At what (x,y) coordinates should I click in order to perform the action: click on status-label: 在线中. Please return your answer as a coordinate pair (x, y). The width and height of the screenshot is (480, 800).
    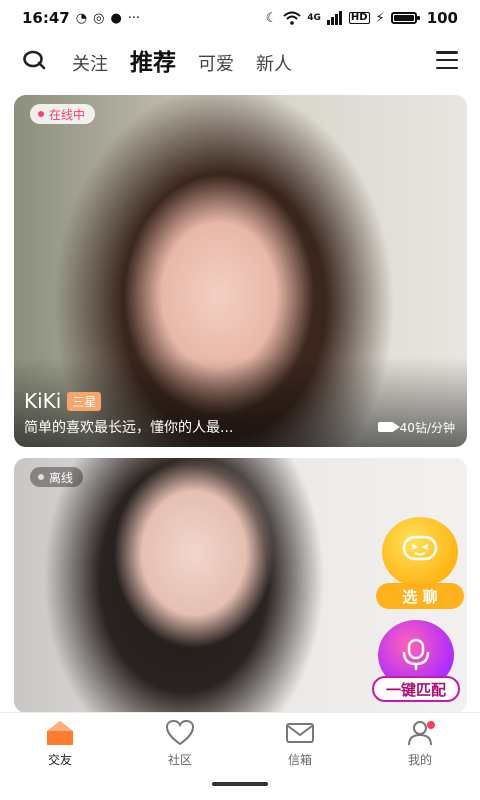
    Looking at the image, I should click on (67, 114).